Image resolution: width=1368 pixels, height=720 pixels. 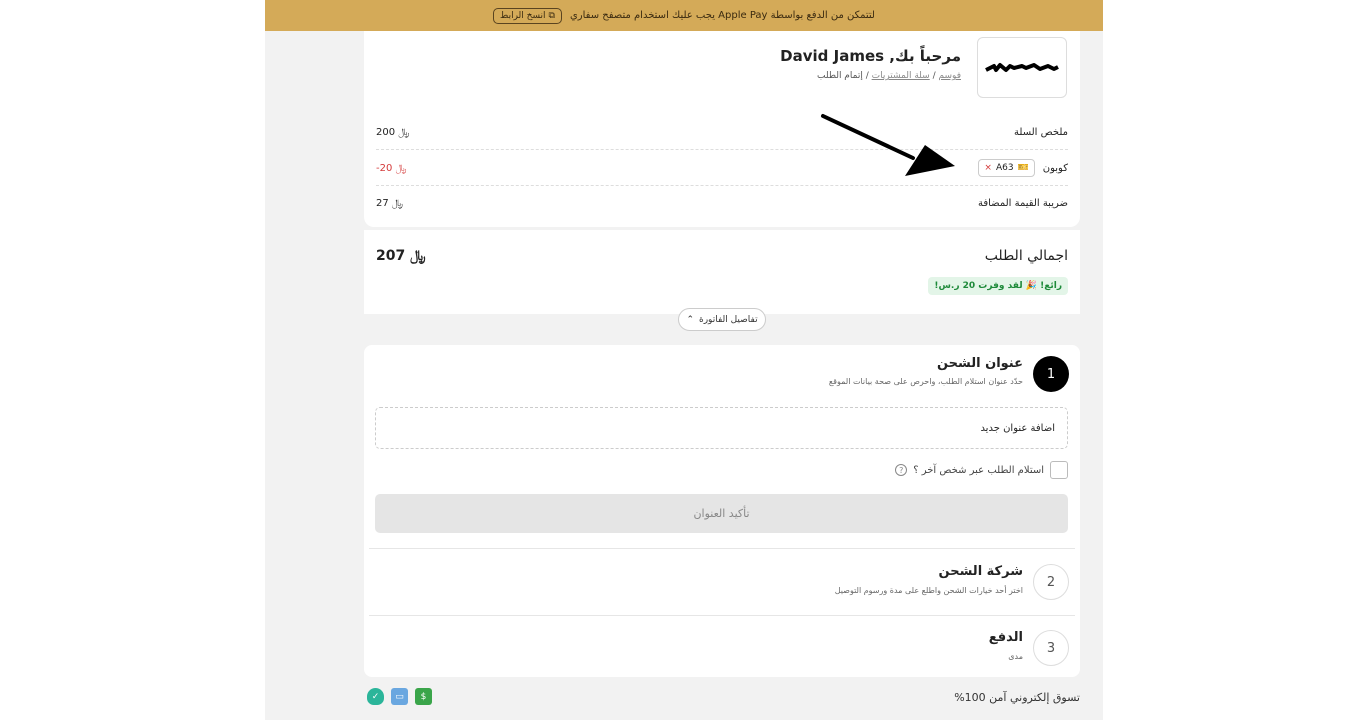 I want to click on payment-trust-icons: ✓ ▭ $, so click(x=399, y=696).